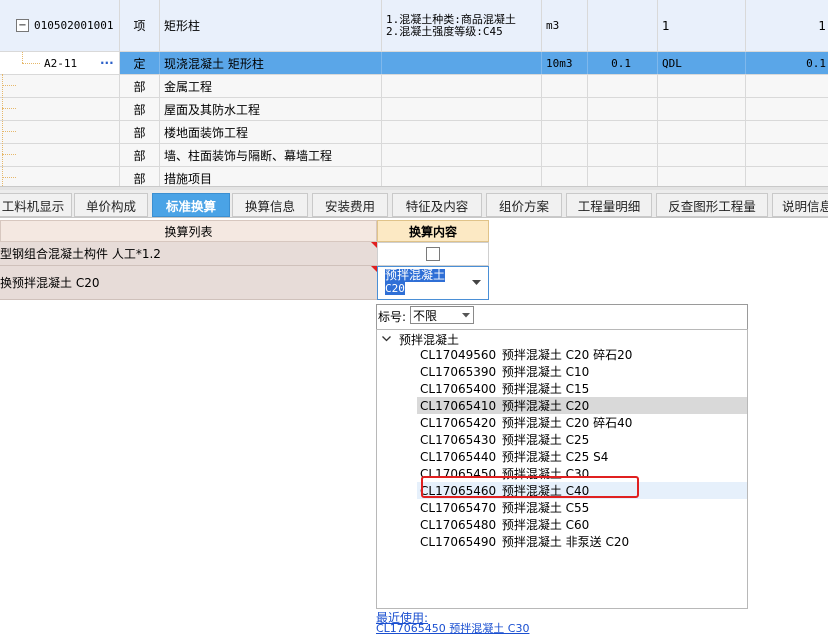  What do you see at coordinates (526, 354) in the screenshot?
I see `list-item: CL17049560 预拌混凝土 C20 碎石20` at bounding box center [526, 354].